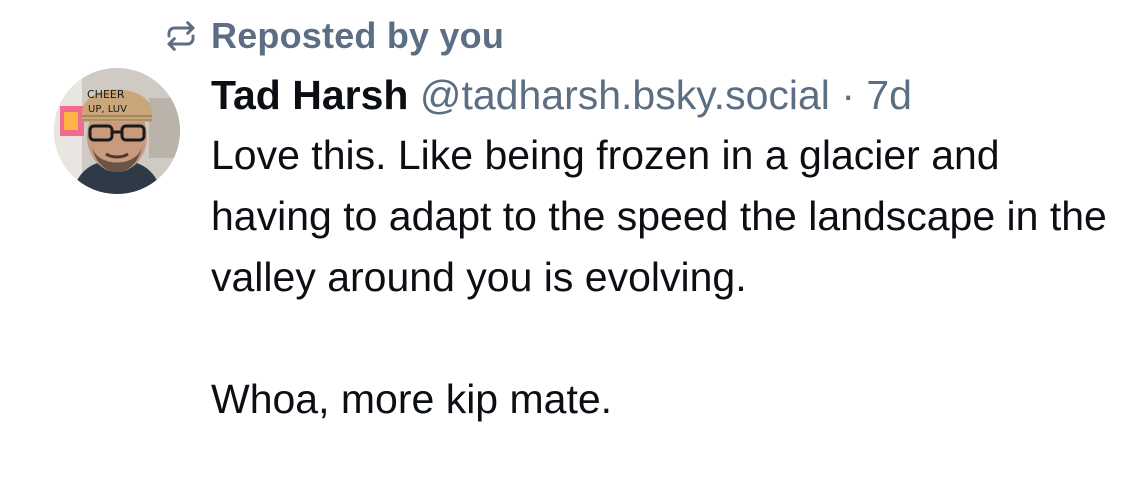 The width and height of the screenshot is (1125, 504). I want to click on post-header: Tad Harsh @tadharsh.bsky.social · 7d, so click(661, 95).